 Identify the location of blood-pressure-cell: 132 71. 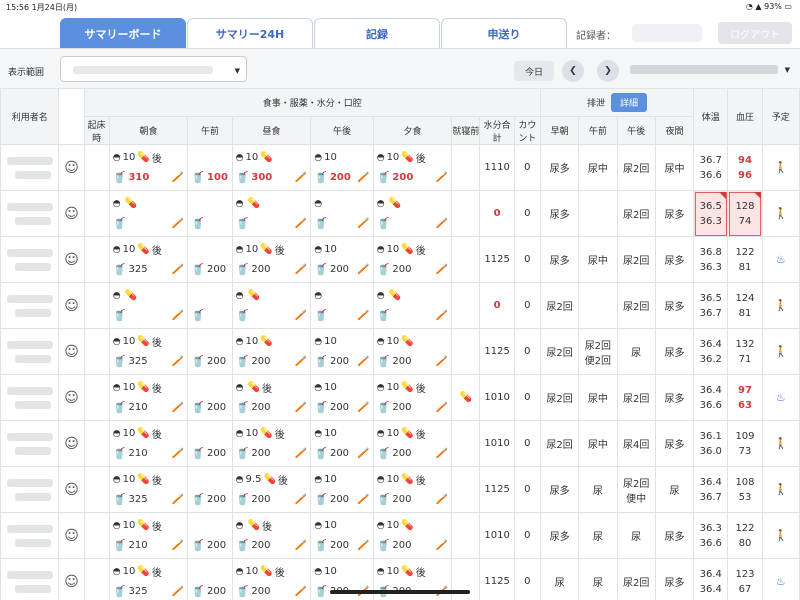
(745, 351).